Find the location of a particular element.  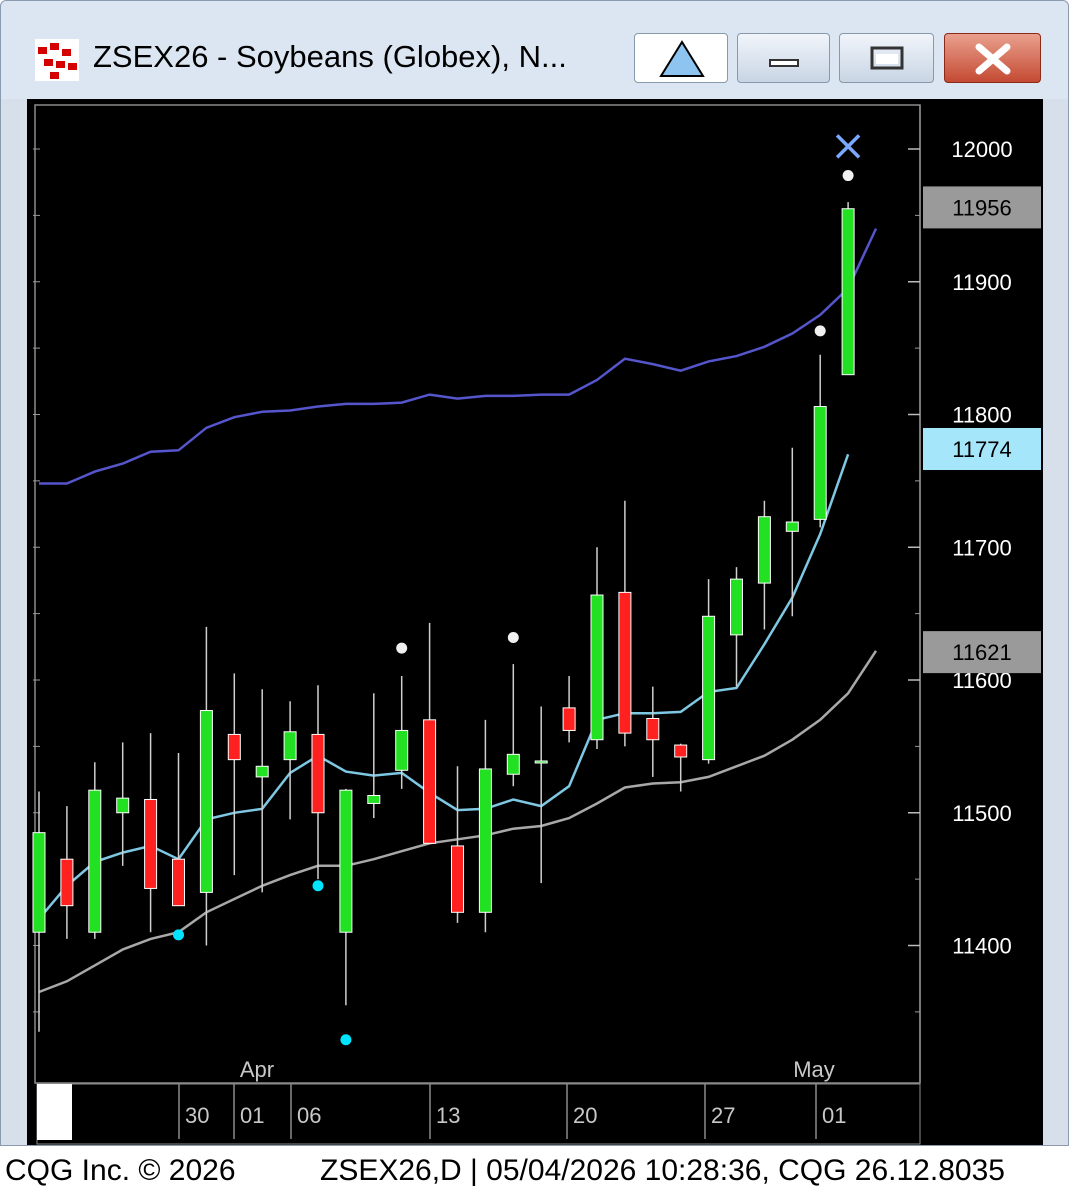

y-tick-label: 11400 is located at coordinates (982, 946).